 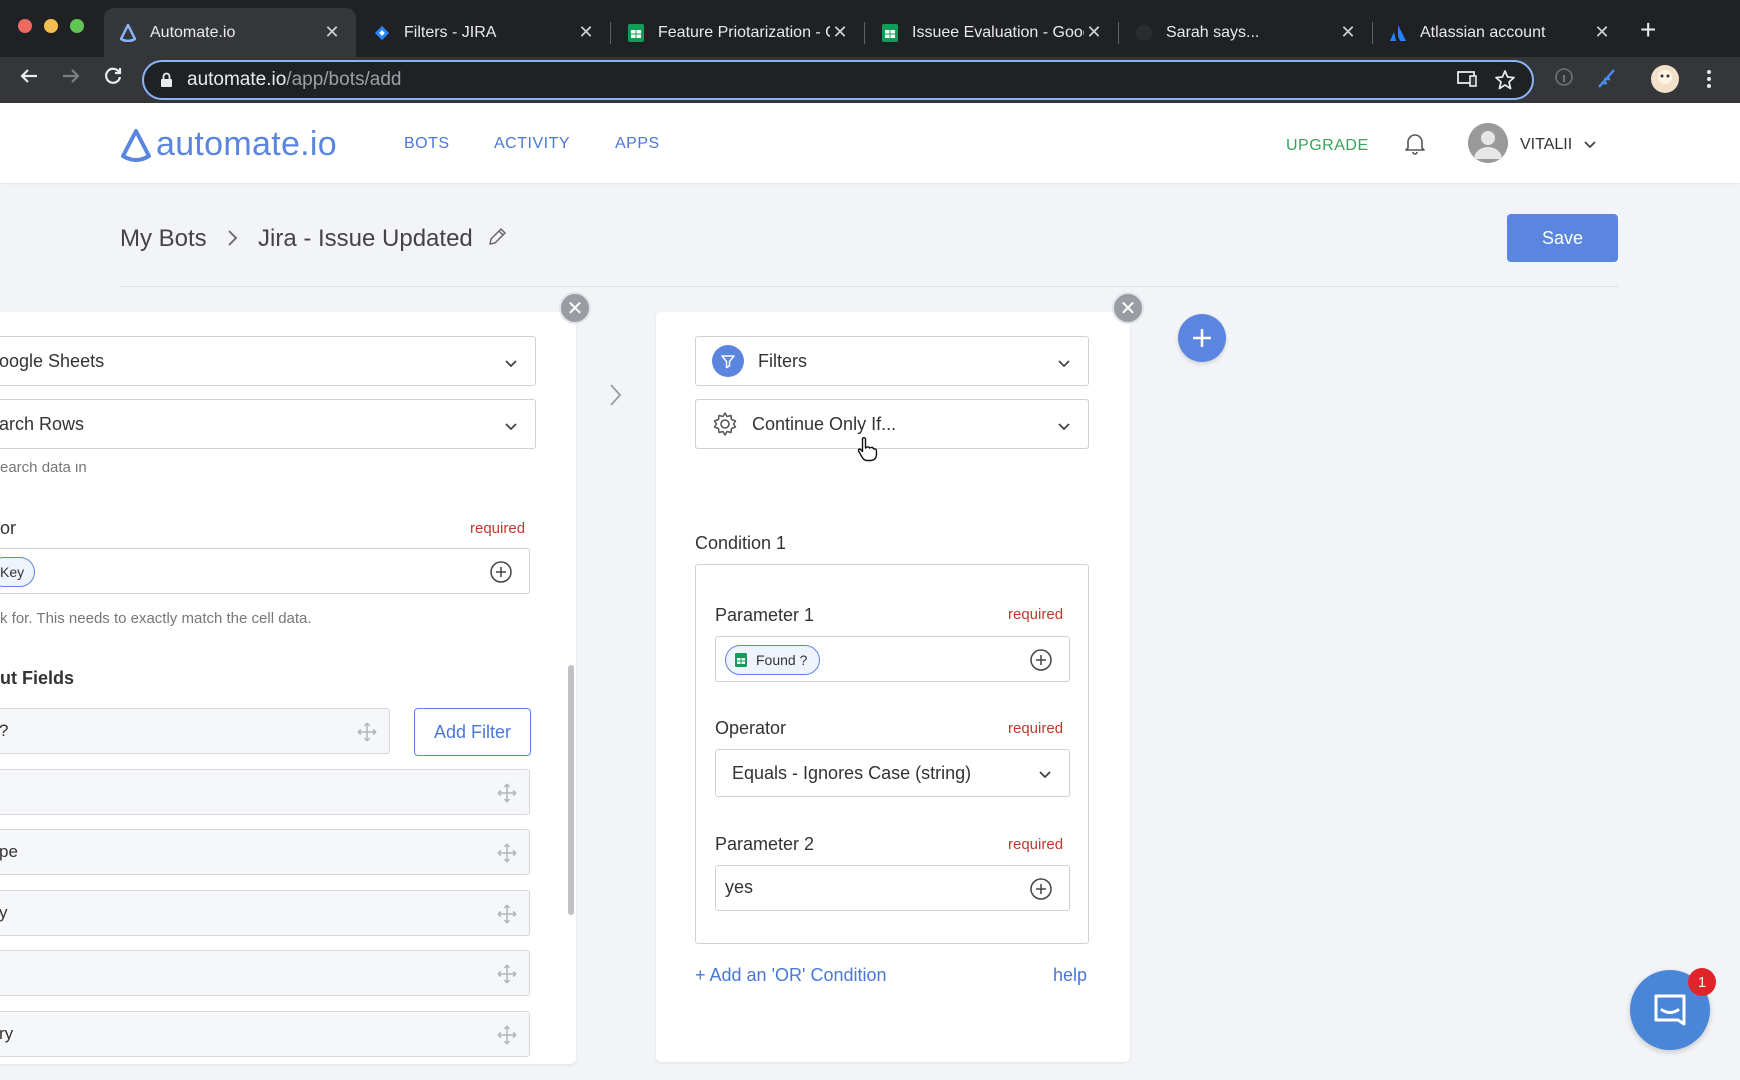 What do you see at coordinates (782, 360) in the screenshot?
I see `app-select-value: Filters` at bounding box center [782, 360].